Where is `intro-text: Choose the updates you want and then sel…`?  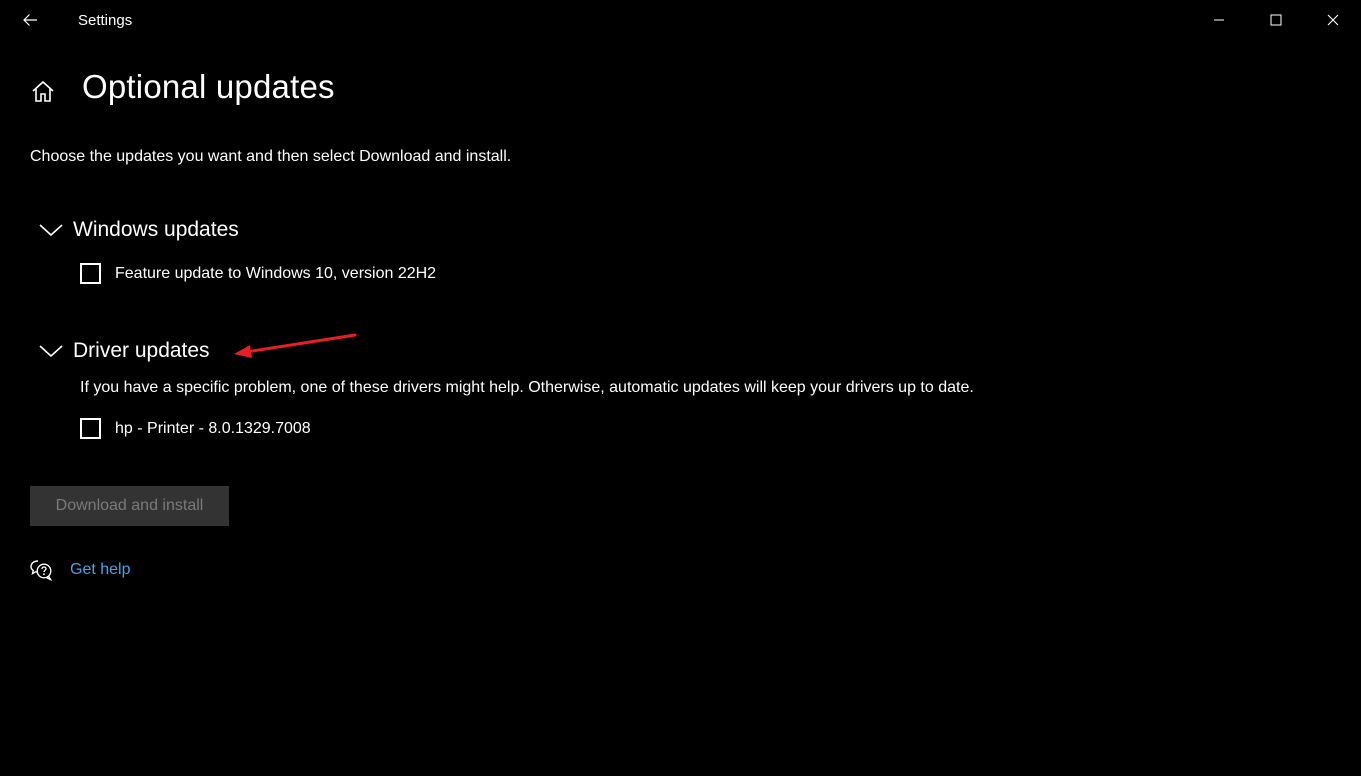
intro-text: Choose the updates you want and then sel… is located at coordinates (271, 156).